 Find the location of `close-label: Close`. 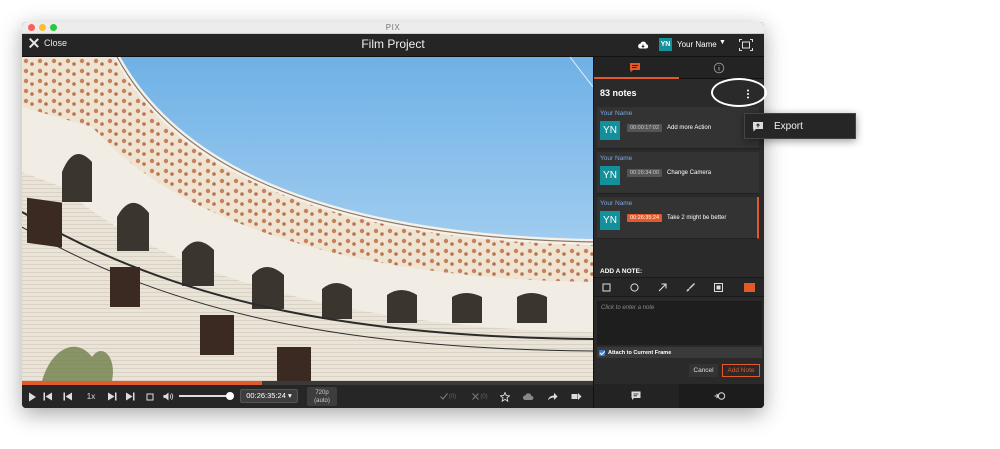

close-label: Close is located at coordinates (56, 43).